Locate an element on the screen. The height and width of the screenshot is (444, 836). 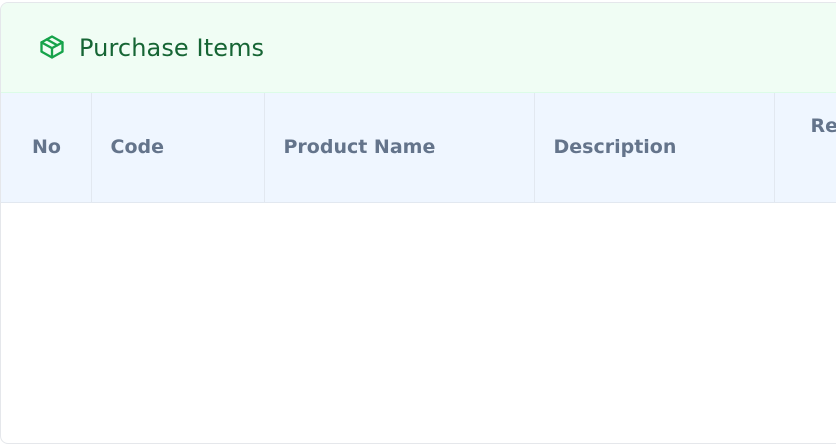
column-header-no: No is located at coordinates (46, 148).